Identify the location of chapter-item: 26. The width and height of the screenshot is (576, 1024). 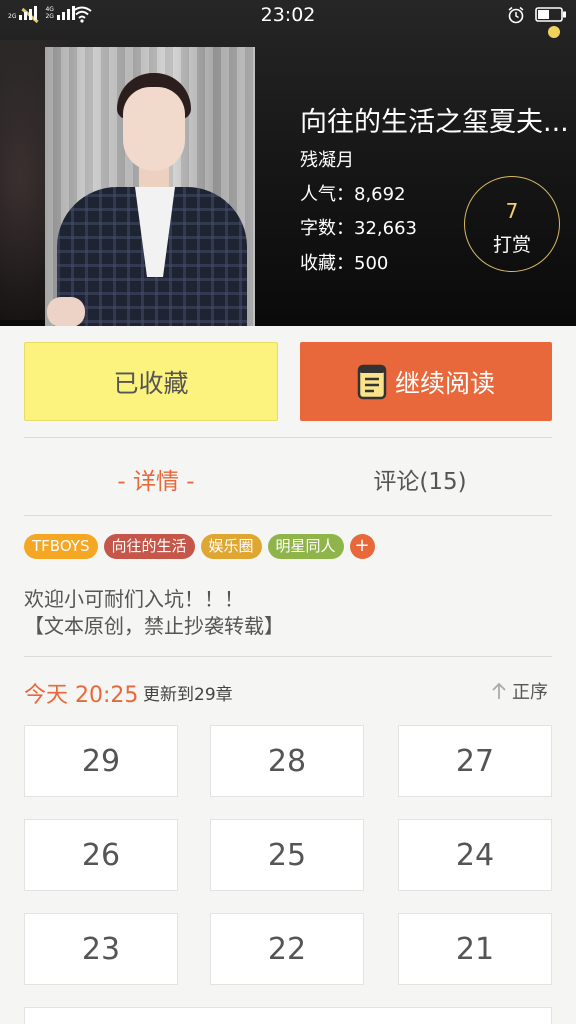
(101, 855).